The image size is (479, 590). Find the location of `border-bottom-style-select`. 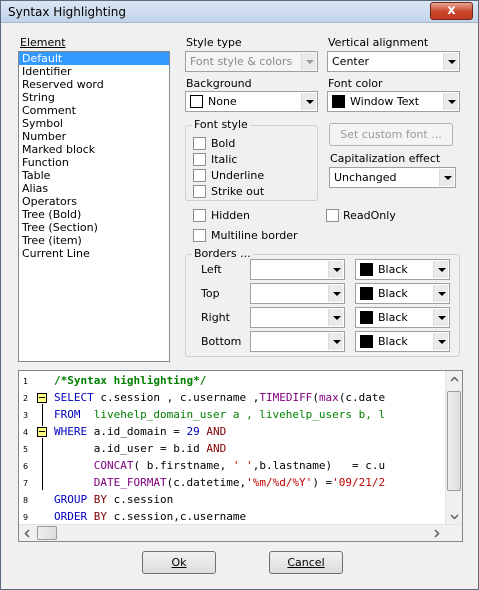

border-bottom-style-select is located at coordinates (297, 341).